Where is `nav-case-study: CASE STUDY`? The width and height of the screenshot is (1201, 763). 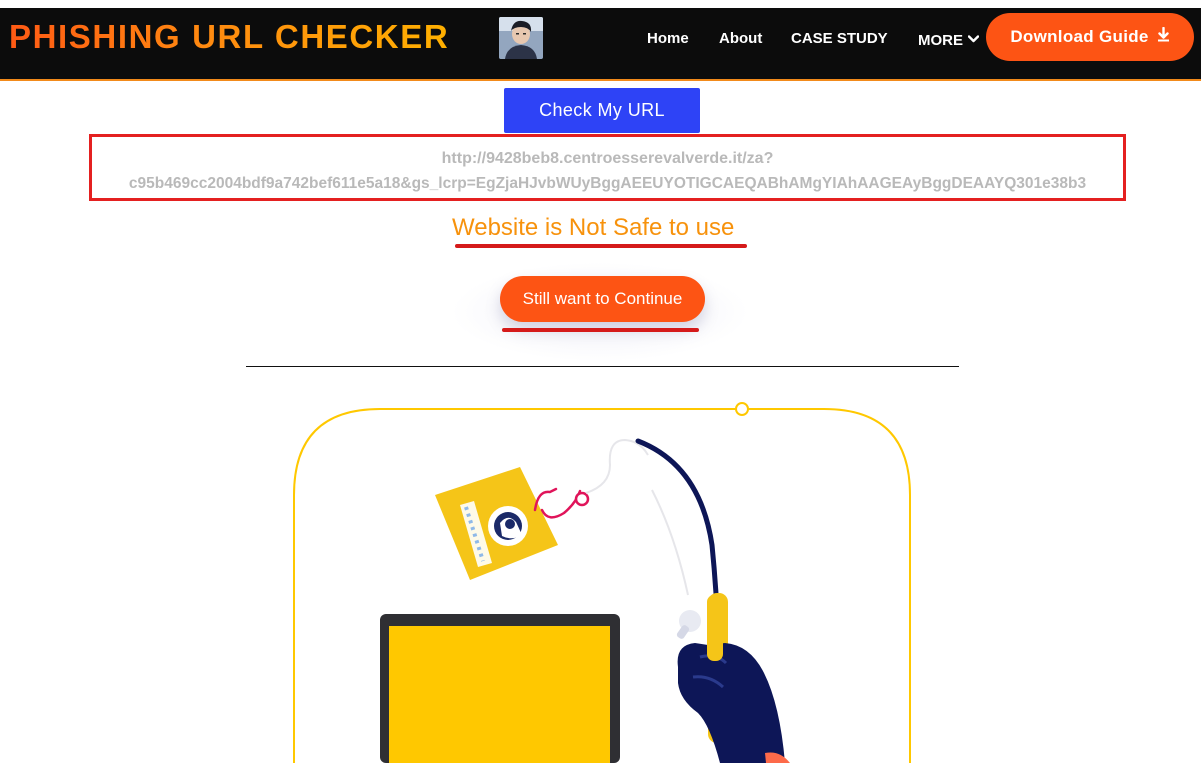 nav-case-study: CASE STUDY is located at coordinates (839, 38).